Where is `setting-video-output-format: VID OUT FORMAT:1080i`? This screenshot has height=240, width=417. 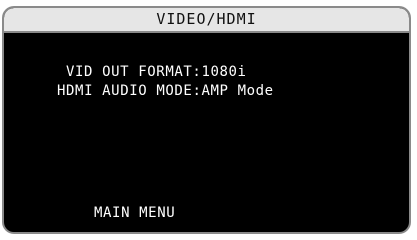 setting-video-output-format: VID OUT FORMAT:1080i is located at coordinates (156, 72).